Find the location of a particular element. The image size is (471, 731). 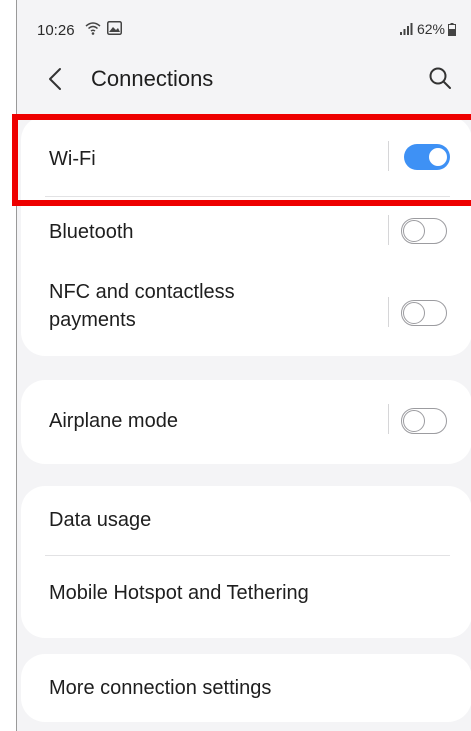

page-title: Connections is located at coordinates (152, 78).